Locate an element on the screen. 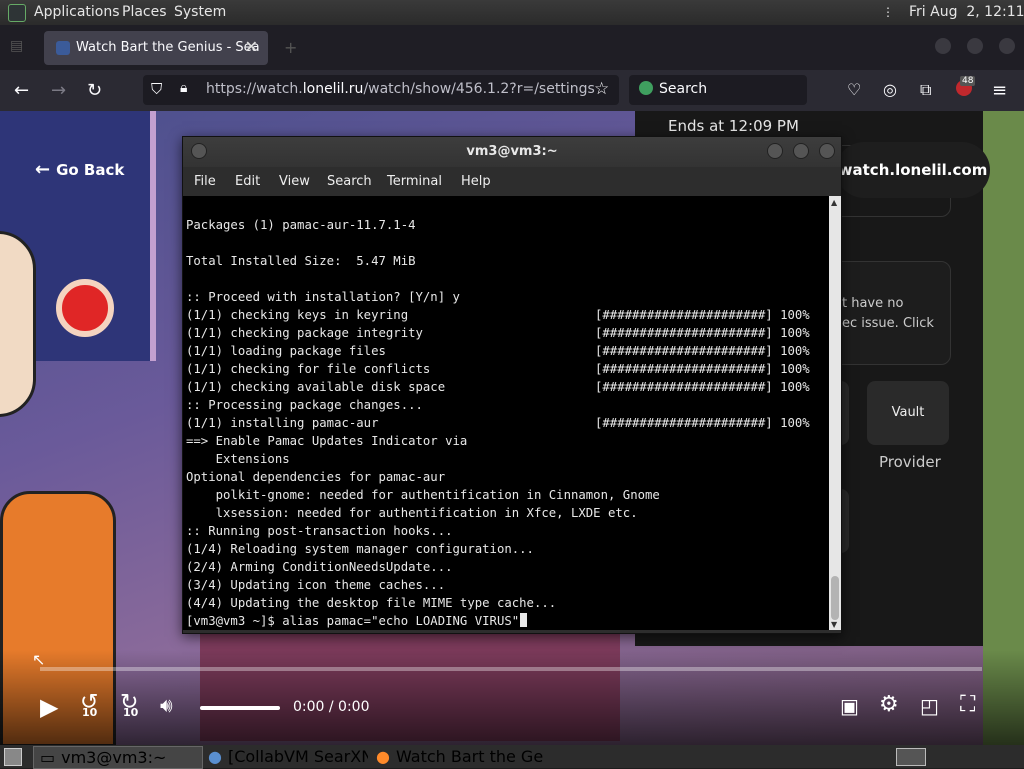 The image size is (1024, 769). bookmark-star-icon: ☆ is located at coordinates (601, 89).